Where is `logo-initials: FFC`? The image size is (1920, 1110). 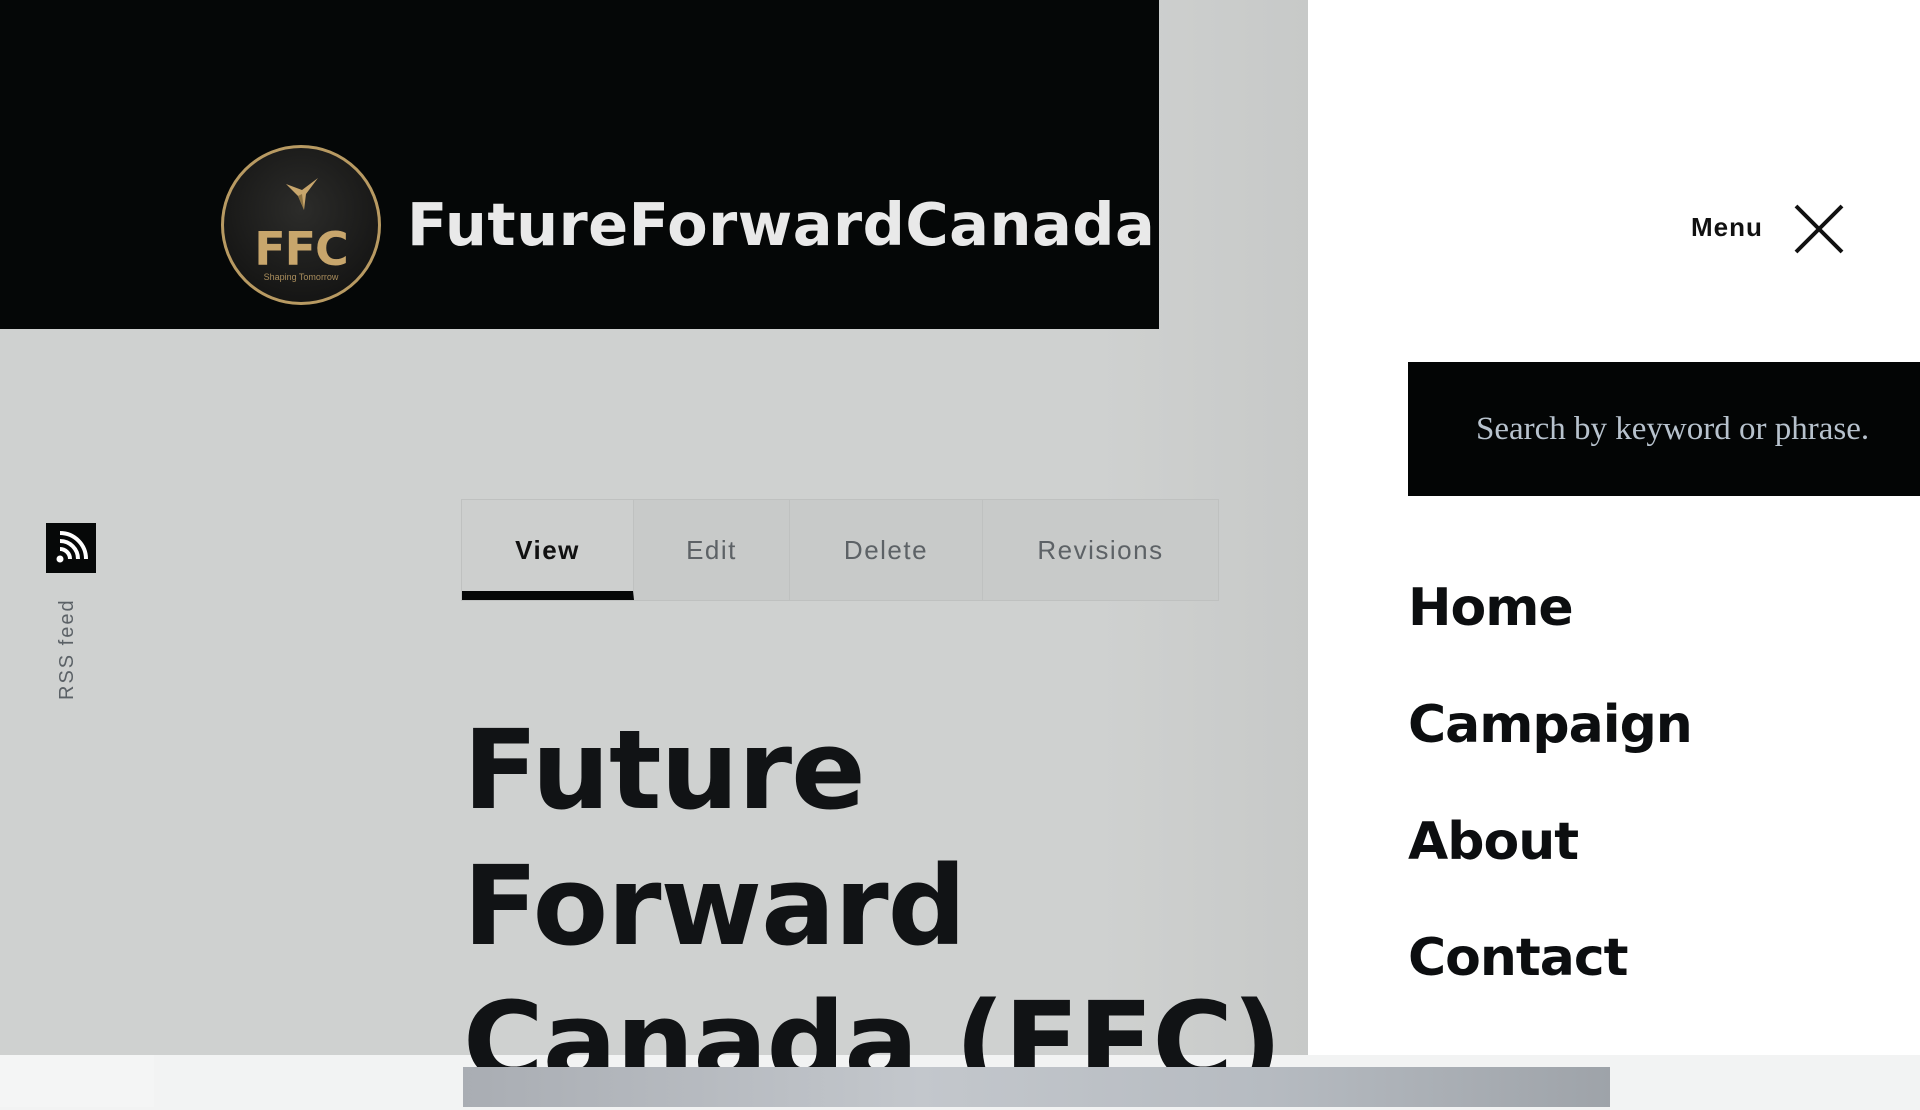 logo-initials: FFC is located at coordinates (301, 249).